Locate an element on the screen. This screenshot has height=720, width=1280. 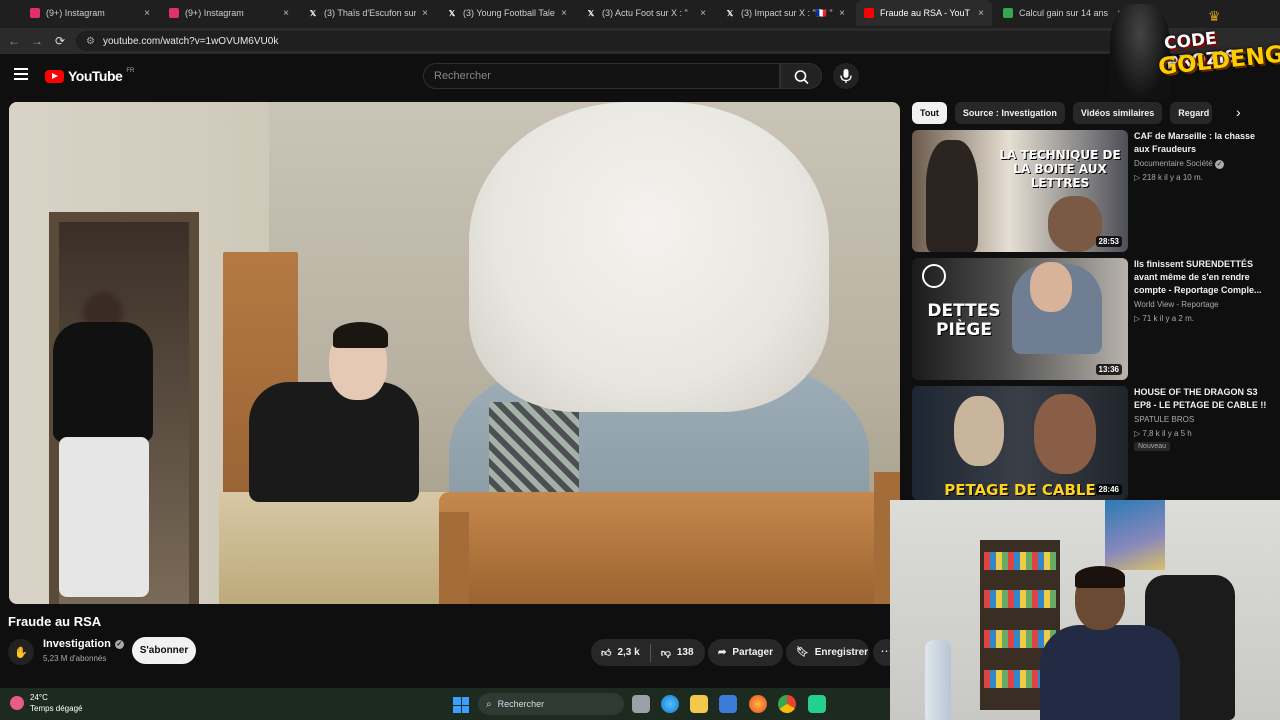
video-frame-person-left is located at coordinates (103, 447).